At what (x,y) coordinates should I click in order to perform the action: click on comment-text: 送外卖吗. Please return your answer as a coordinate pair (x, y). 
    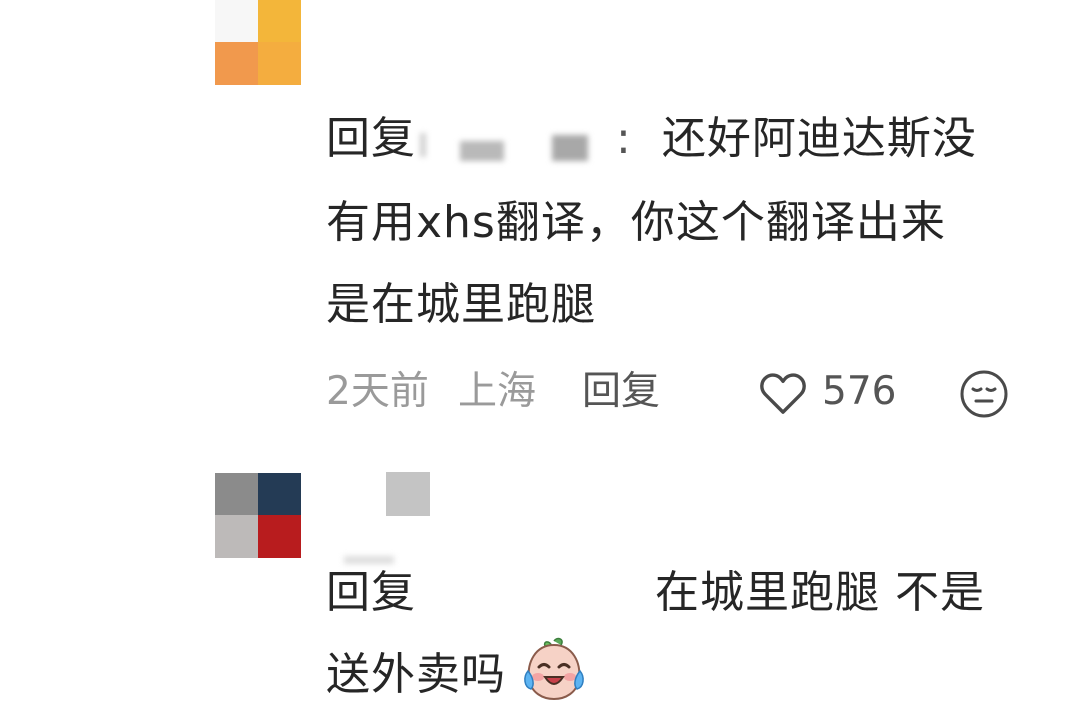
    Looking at the image, I should click on (416, 674).